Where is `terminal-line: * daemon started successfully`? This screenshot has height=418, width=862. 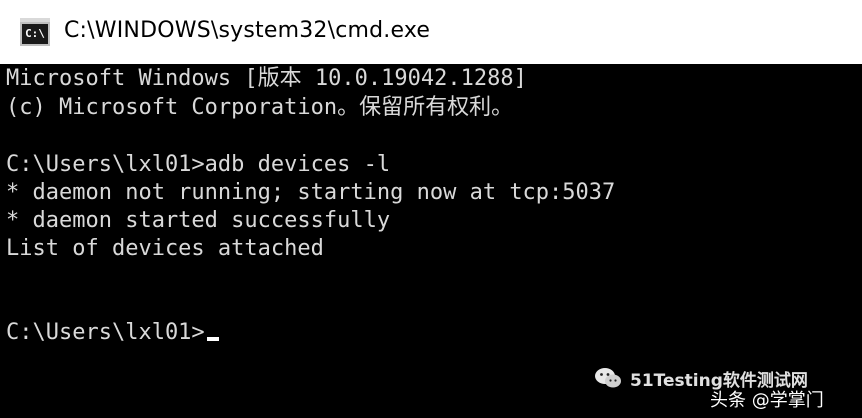
terminal-line: * daemon started successfully is located at coordinates (198, 220).